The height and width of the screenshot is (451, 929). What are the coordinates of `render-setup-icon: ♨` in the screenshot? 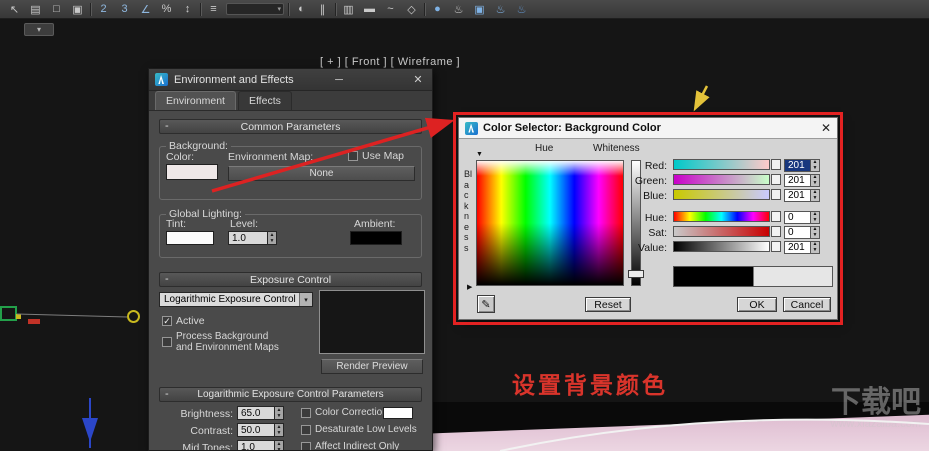 It's located at (458, 9).